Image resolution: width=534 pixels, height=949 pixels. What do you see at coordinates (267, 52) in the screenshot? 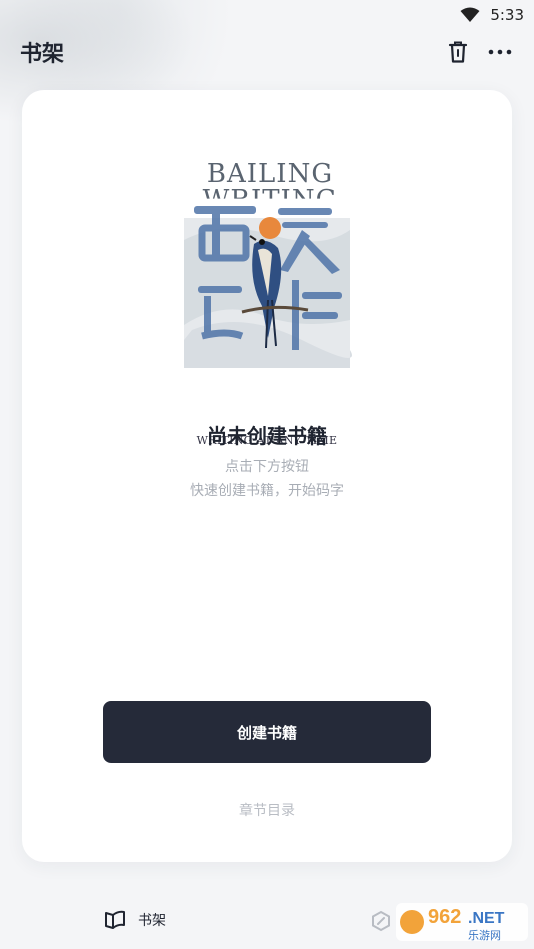
I see `app-header: 书架` at bounding box center [267, 52].